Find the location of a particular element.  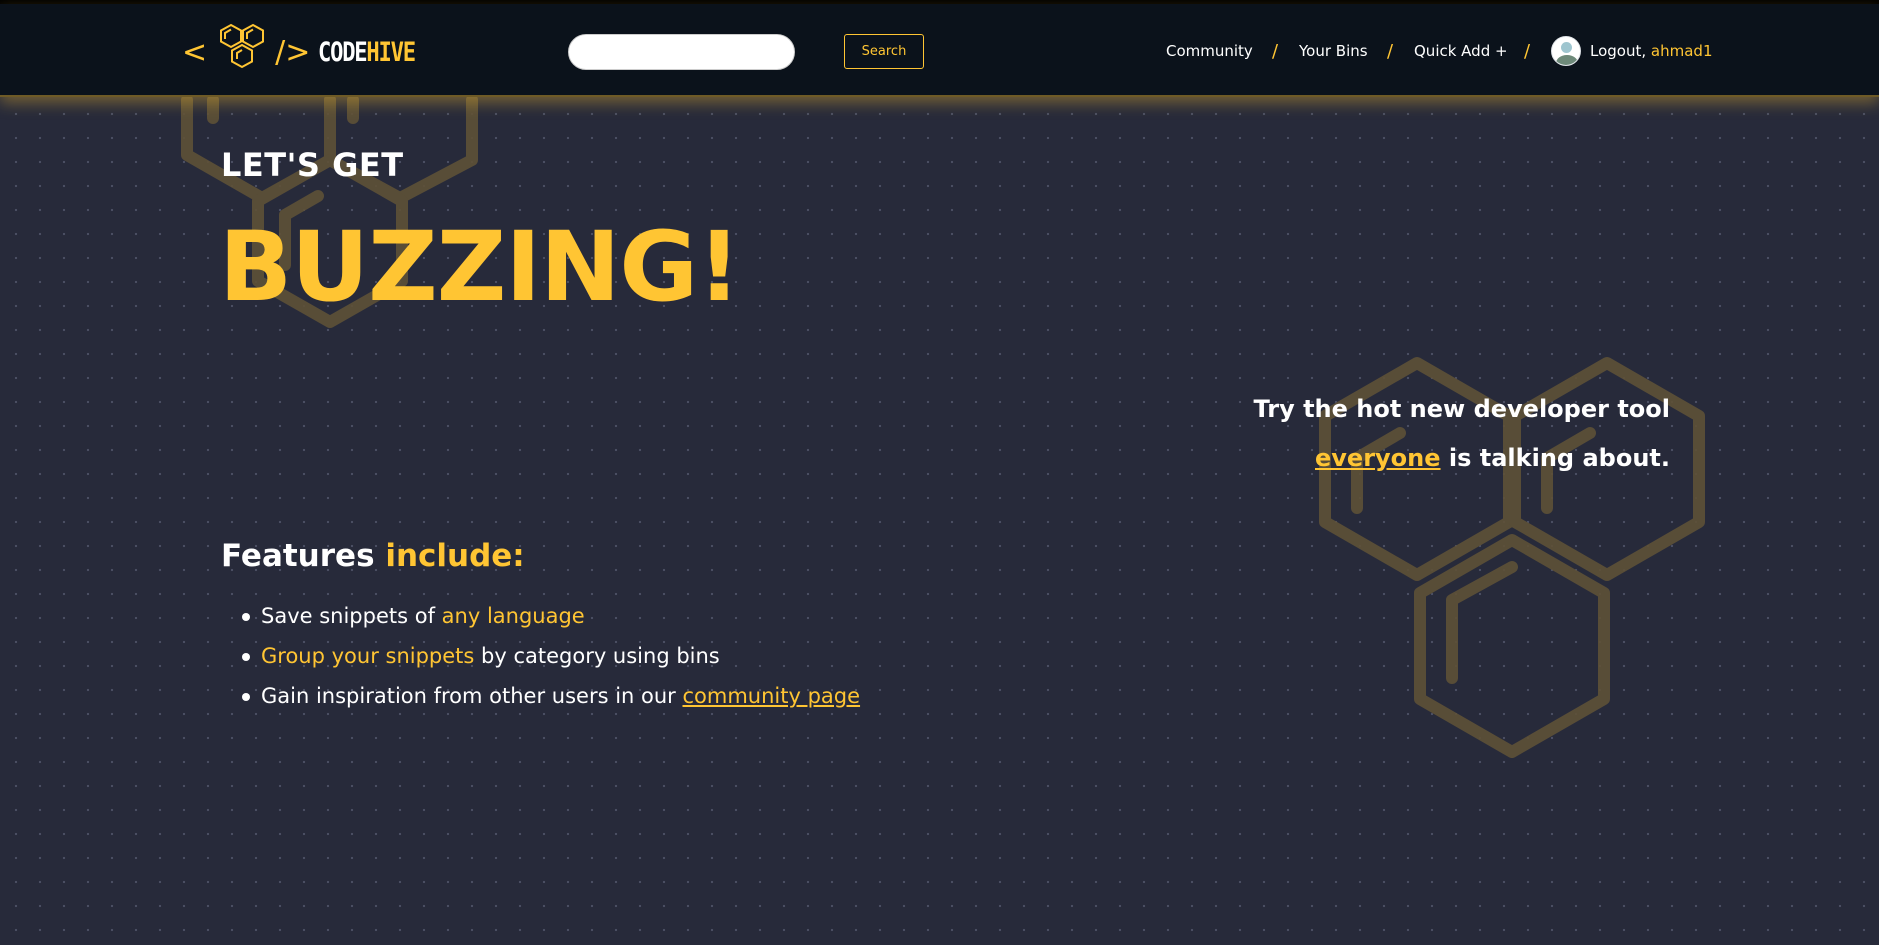

username: ahmad1 is located at coordinates (1681, 51).